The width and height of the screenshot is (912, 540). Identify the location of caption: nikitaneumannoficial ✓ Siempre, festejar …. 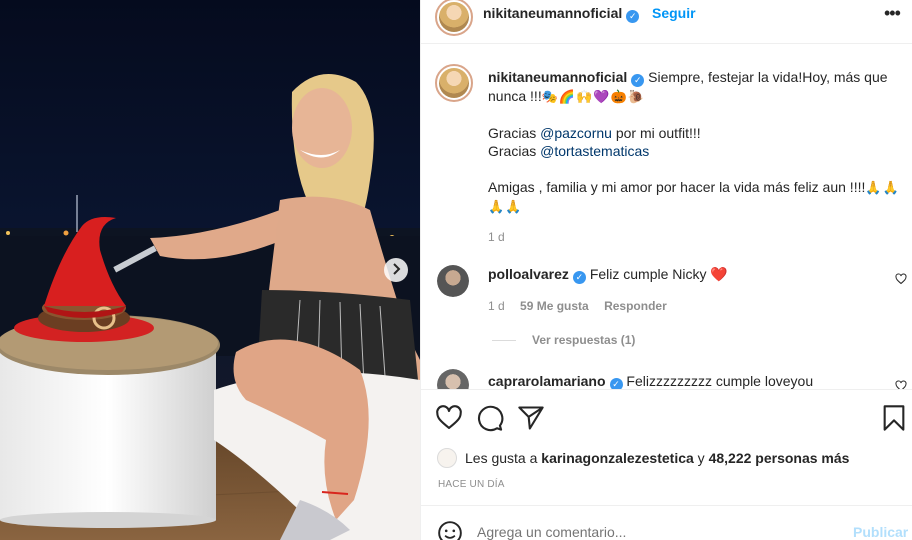
(695, 157).